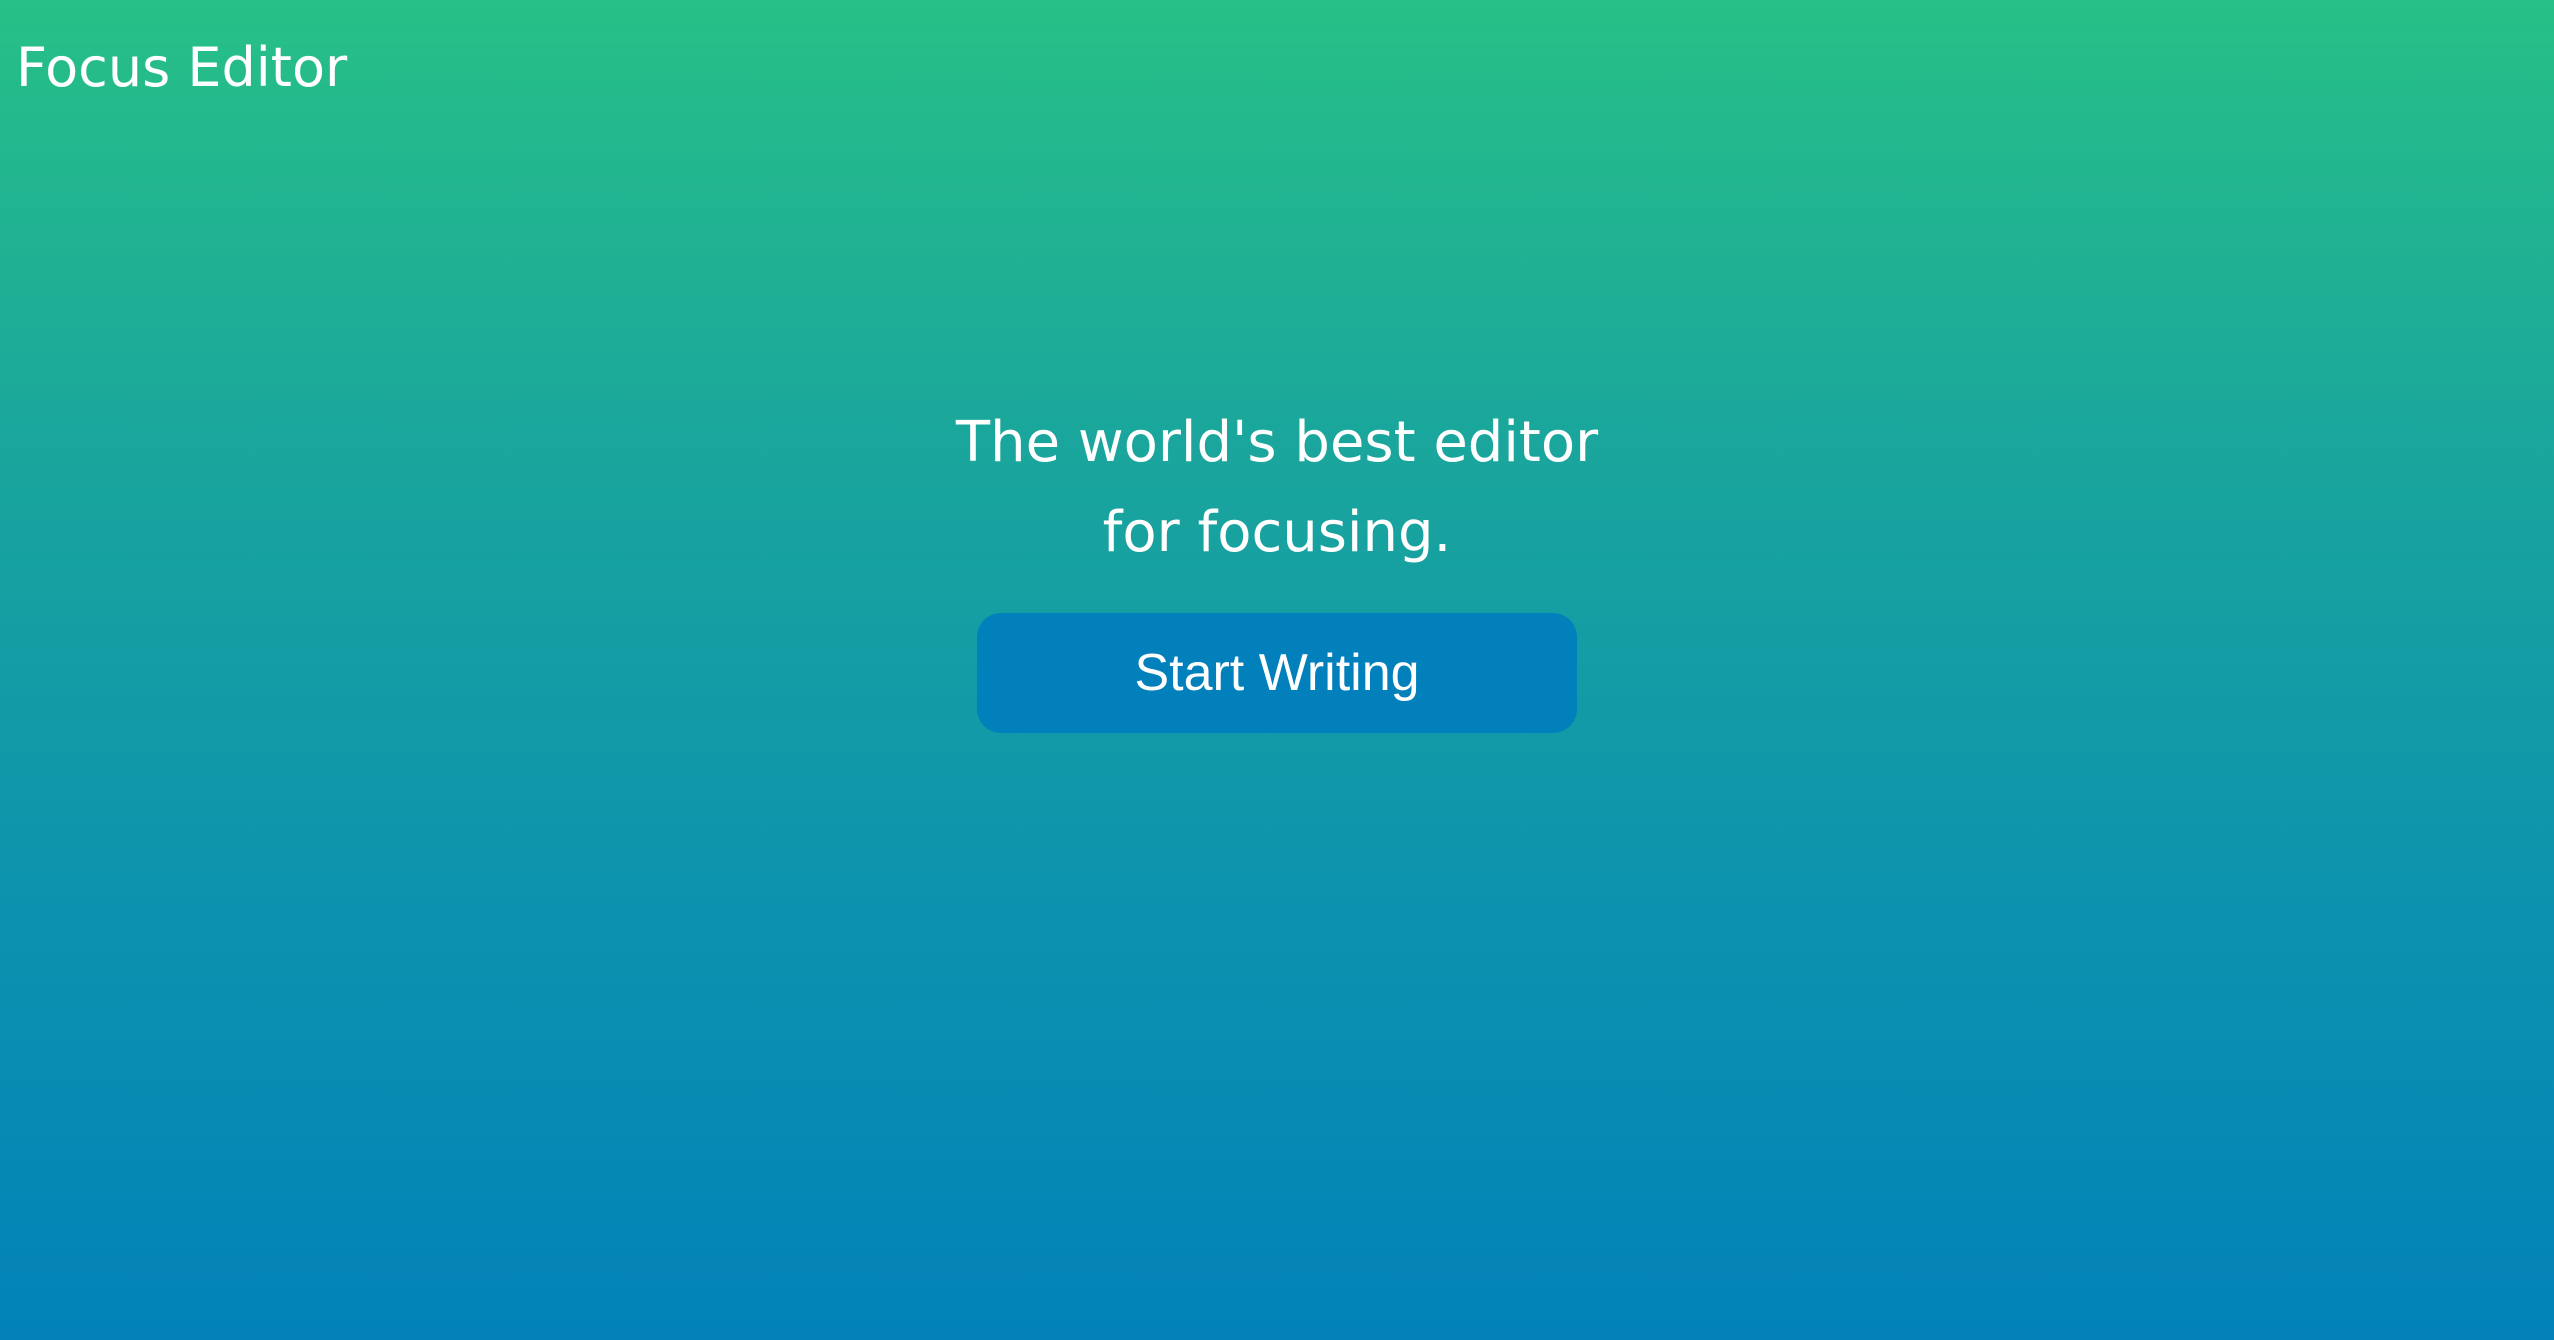 This screenshot has height=1340, width=2554. Describe the element at coordinates (1277, 673) in the screenshot. I see `start-writing-button: Start Writing` at that location.